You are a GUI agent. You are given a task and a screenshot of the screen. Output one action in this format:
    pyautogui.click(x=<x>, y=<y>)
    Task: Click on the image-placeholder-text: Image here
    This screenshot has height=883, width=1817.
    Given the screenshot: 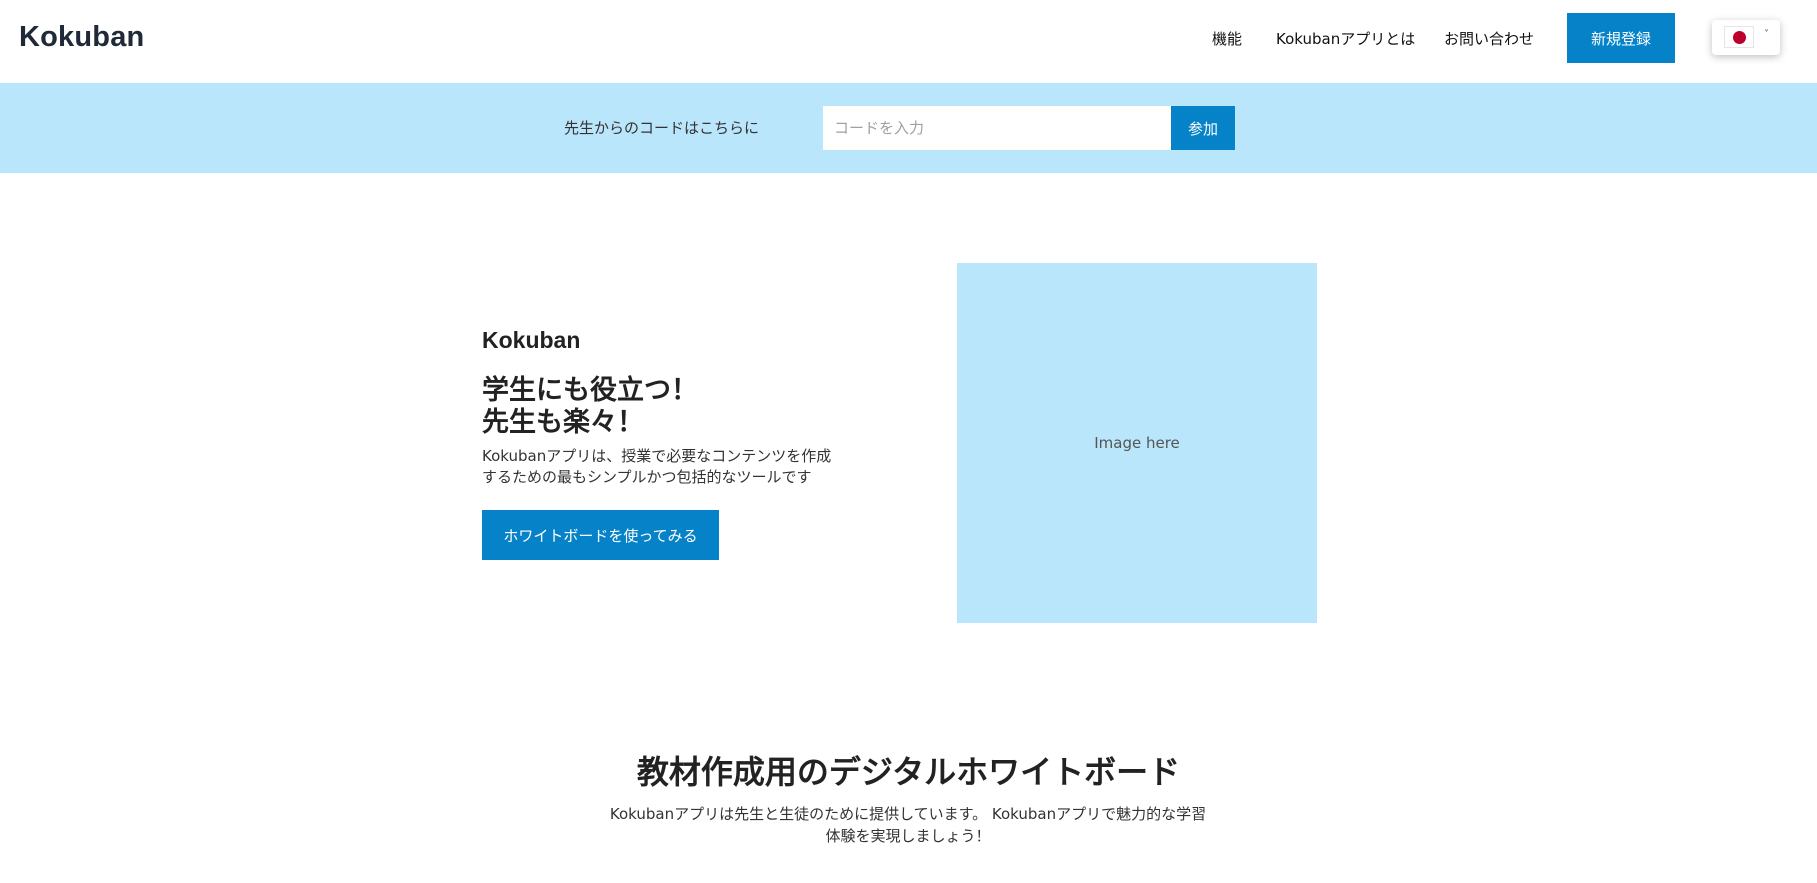 What is the action you would take?
    pyautogui.click(x=1137, y=443)
    